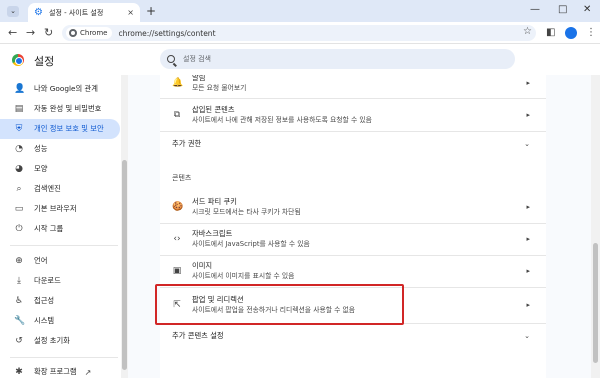 This screenshot has height=378, width=600. Describe the element at coordinates (13, 11) in the screenshot. I see `tab-search-button: ⌄` at that location.